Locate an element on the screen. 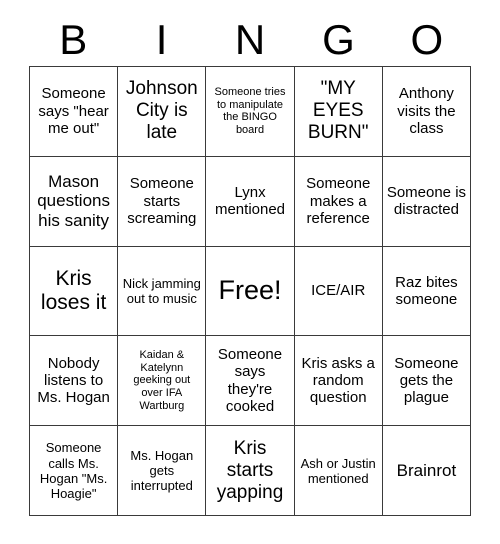  bingo-cell: Anthony visits the class is located at coordinates (427, 112).